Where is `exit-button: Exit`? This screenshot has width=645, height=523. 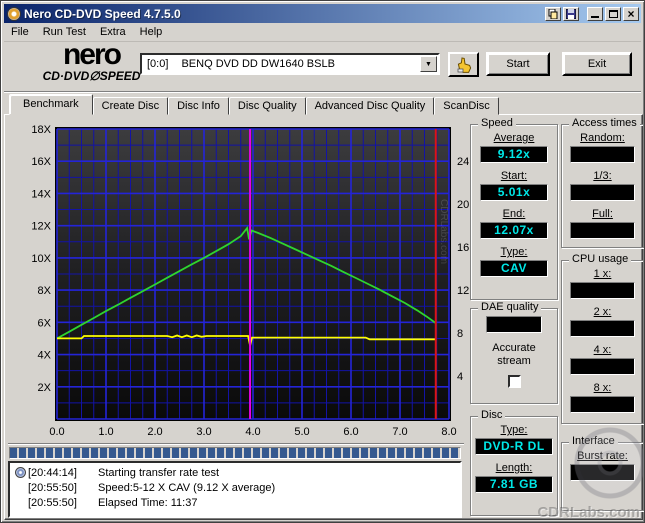
exit-button: Exit is located at coordinates (597, 64).